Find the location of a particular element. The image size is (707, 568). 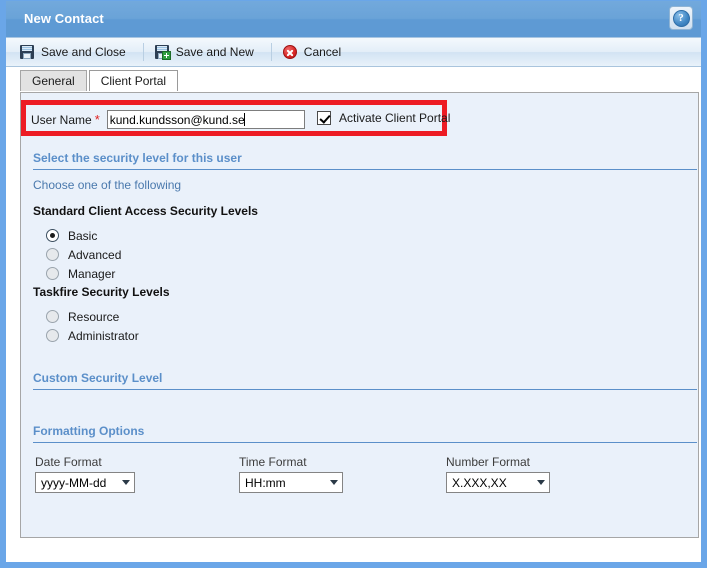

taskfire-radio-list: Resource Administrator is located at coordinates (372, 326).